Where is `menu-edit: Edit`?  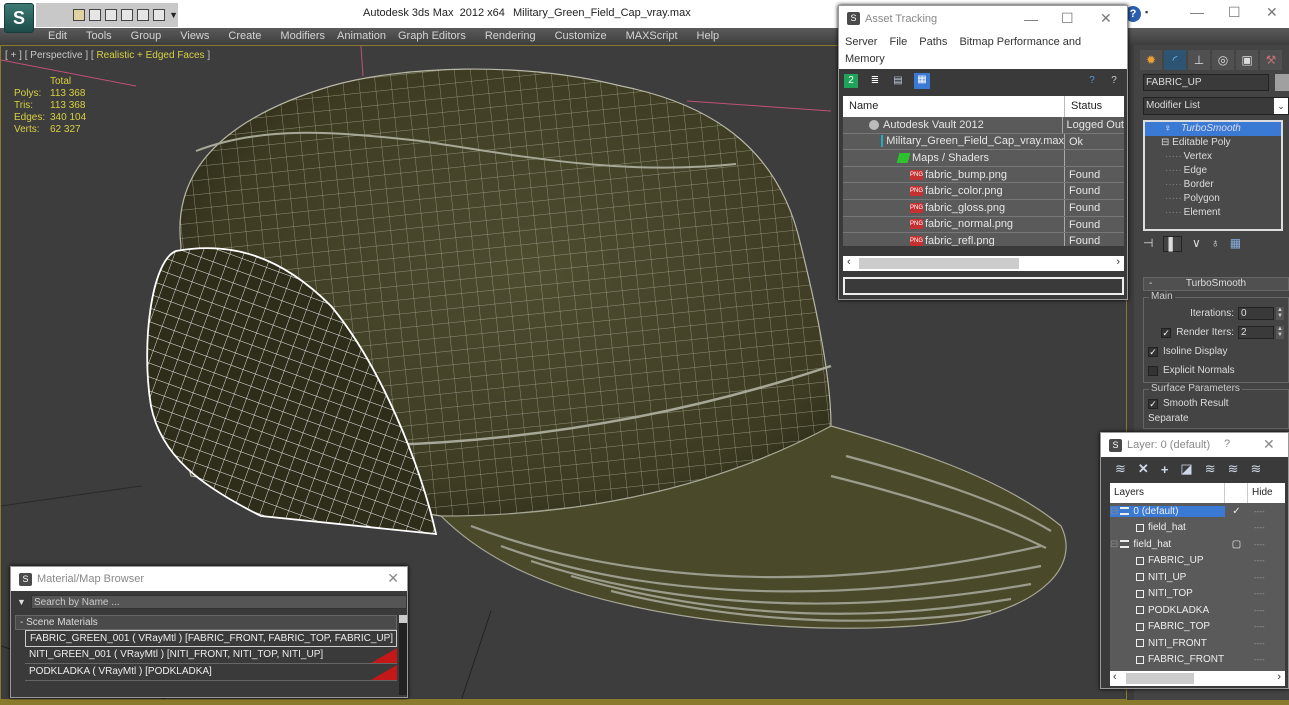
menu-edit: Edit is located at coordinates (57, 36).